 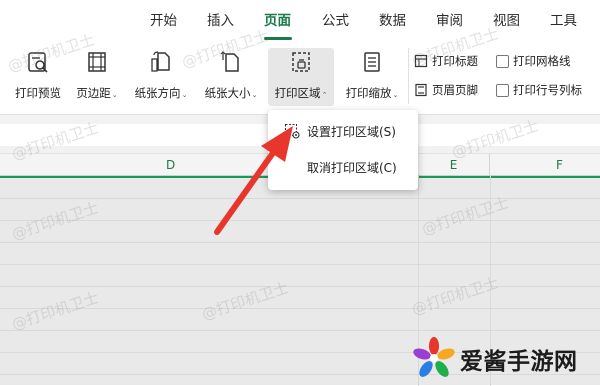 I want to click on paper-size-label: 纸张大小, so click(x=227, y=93).